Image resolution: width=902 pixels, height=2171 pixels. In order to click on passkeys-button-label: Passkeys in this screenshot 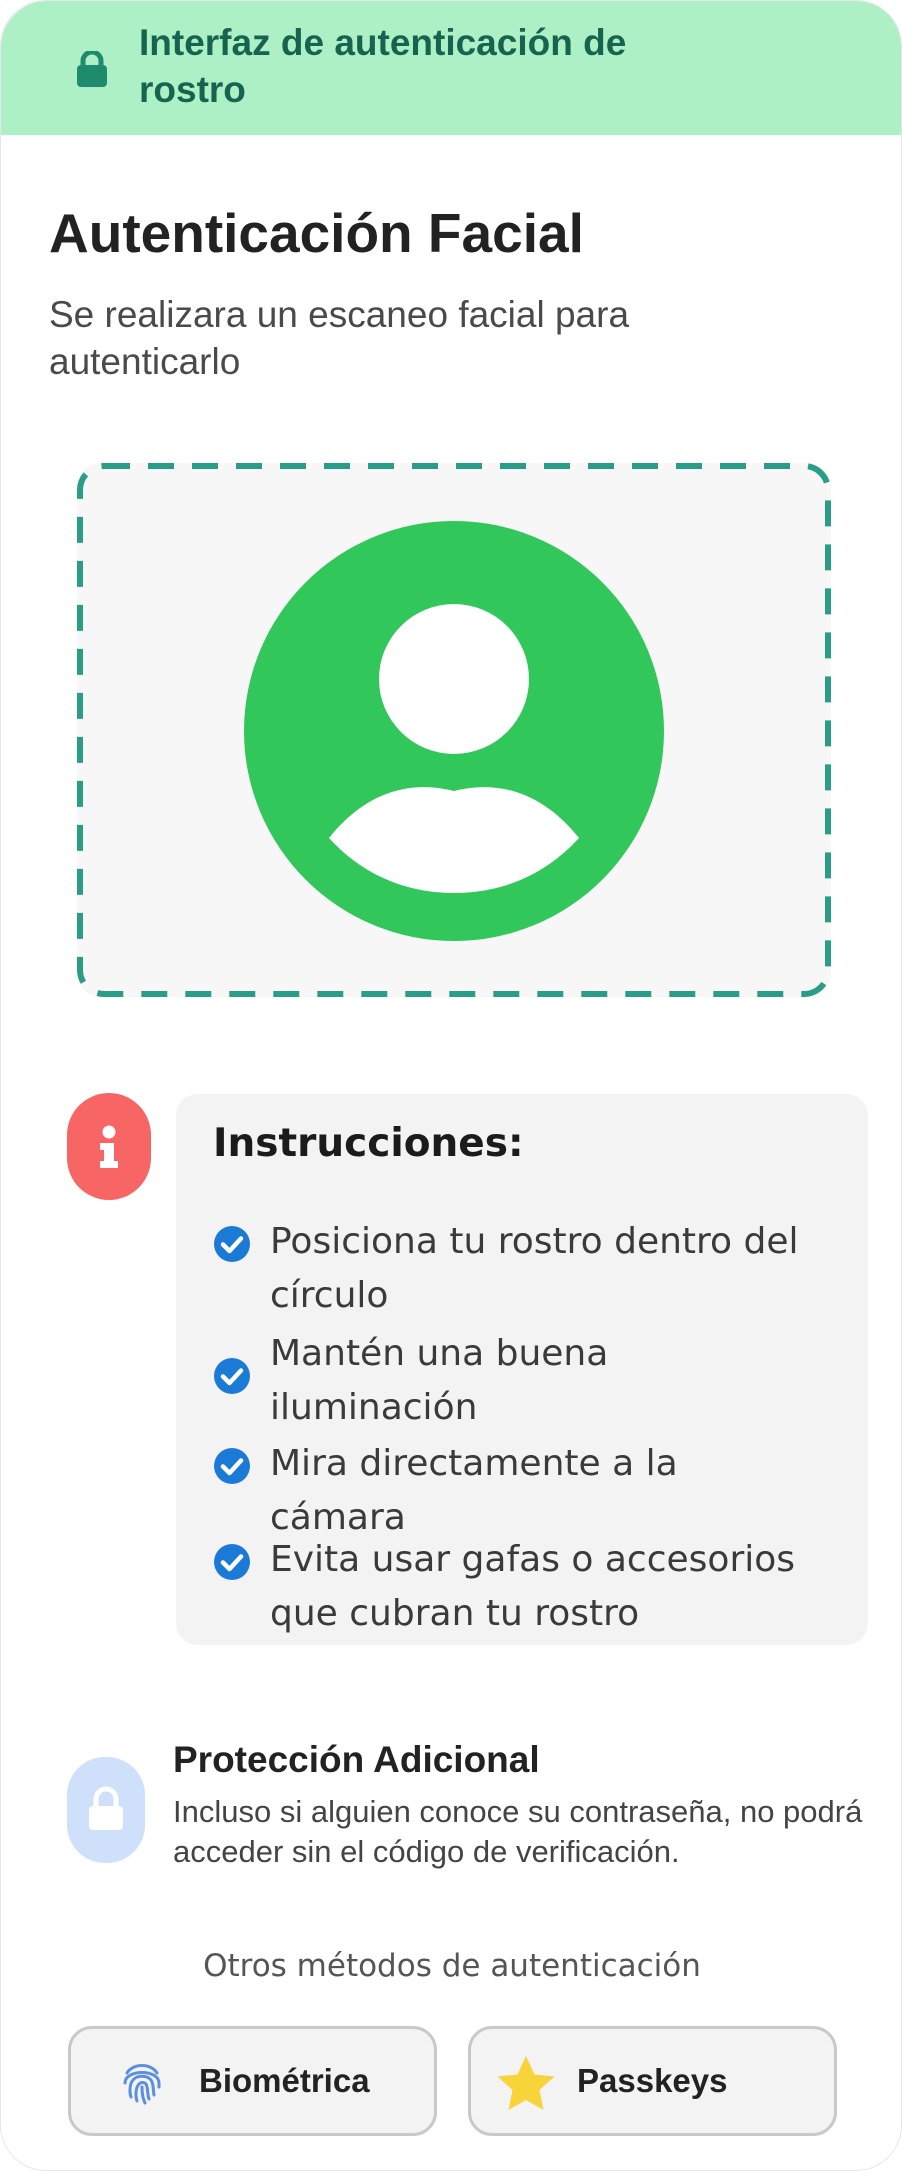, I will do `click(652, 2080)`.